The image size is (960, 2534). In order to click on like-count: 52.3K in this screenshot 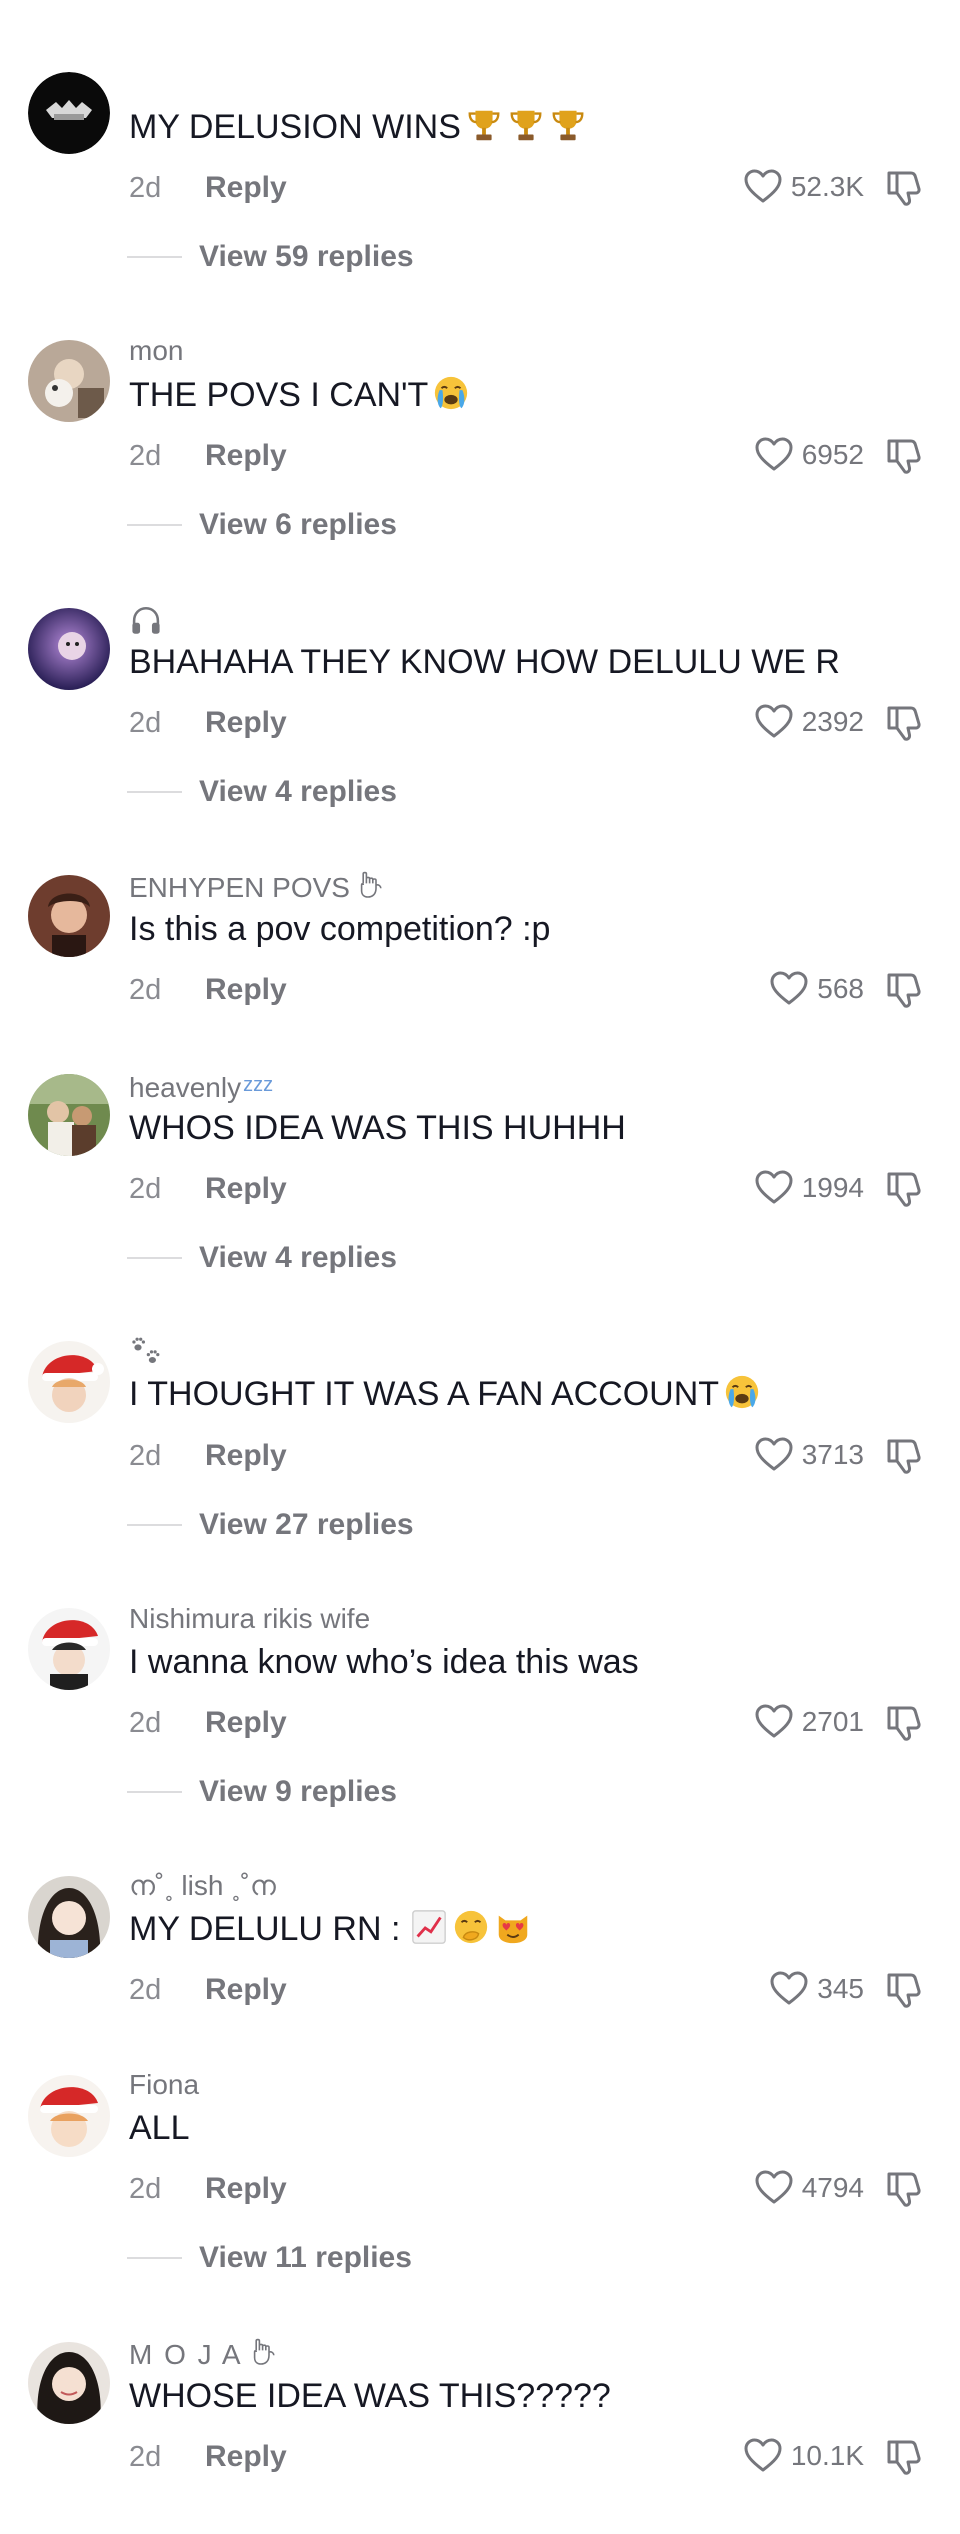, I will do `click(827, 186)`.